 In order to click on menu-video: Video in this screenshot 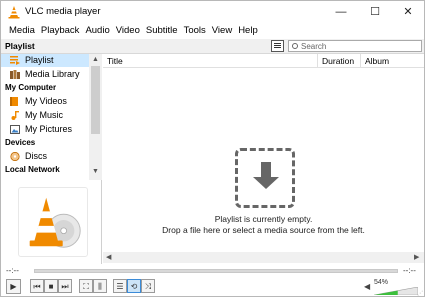, I will do `click(128, 30)`.